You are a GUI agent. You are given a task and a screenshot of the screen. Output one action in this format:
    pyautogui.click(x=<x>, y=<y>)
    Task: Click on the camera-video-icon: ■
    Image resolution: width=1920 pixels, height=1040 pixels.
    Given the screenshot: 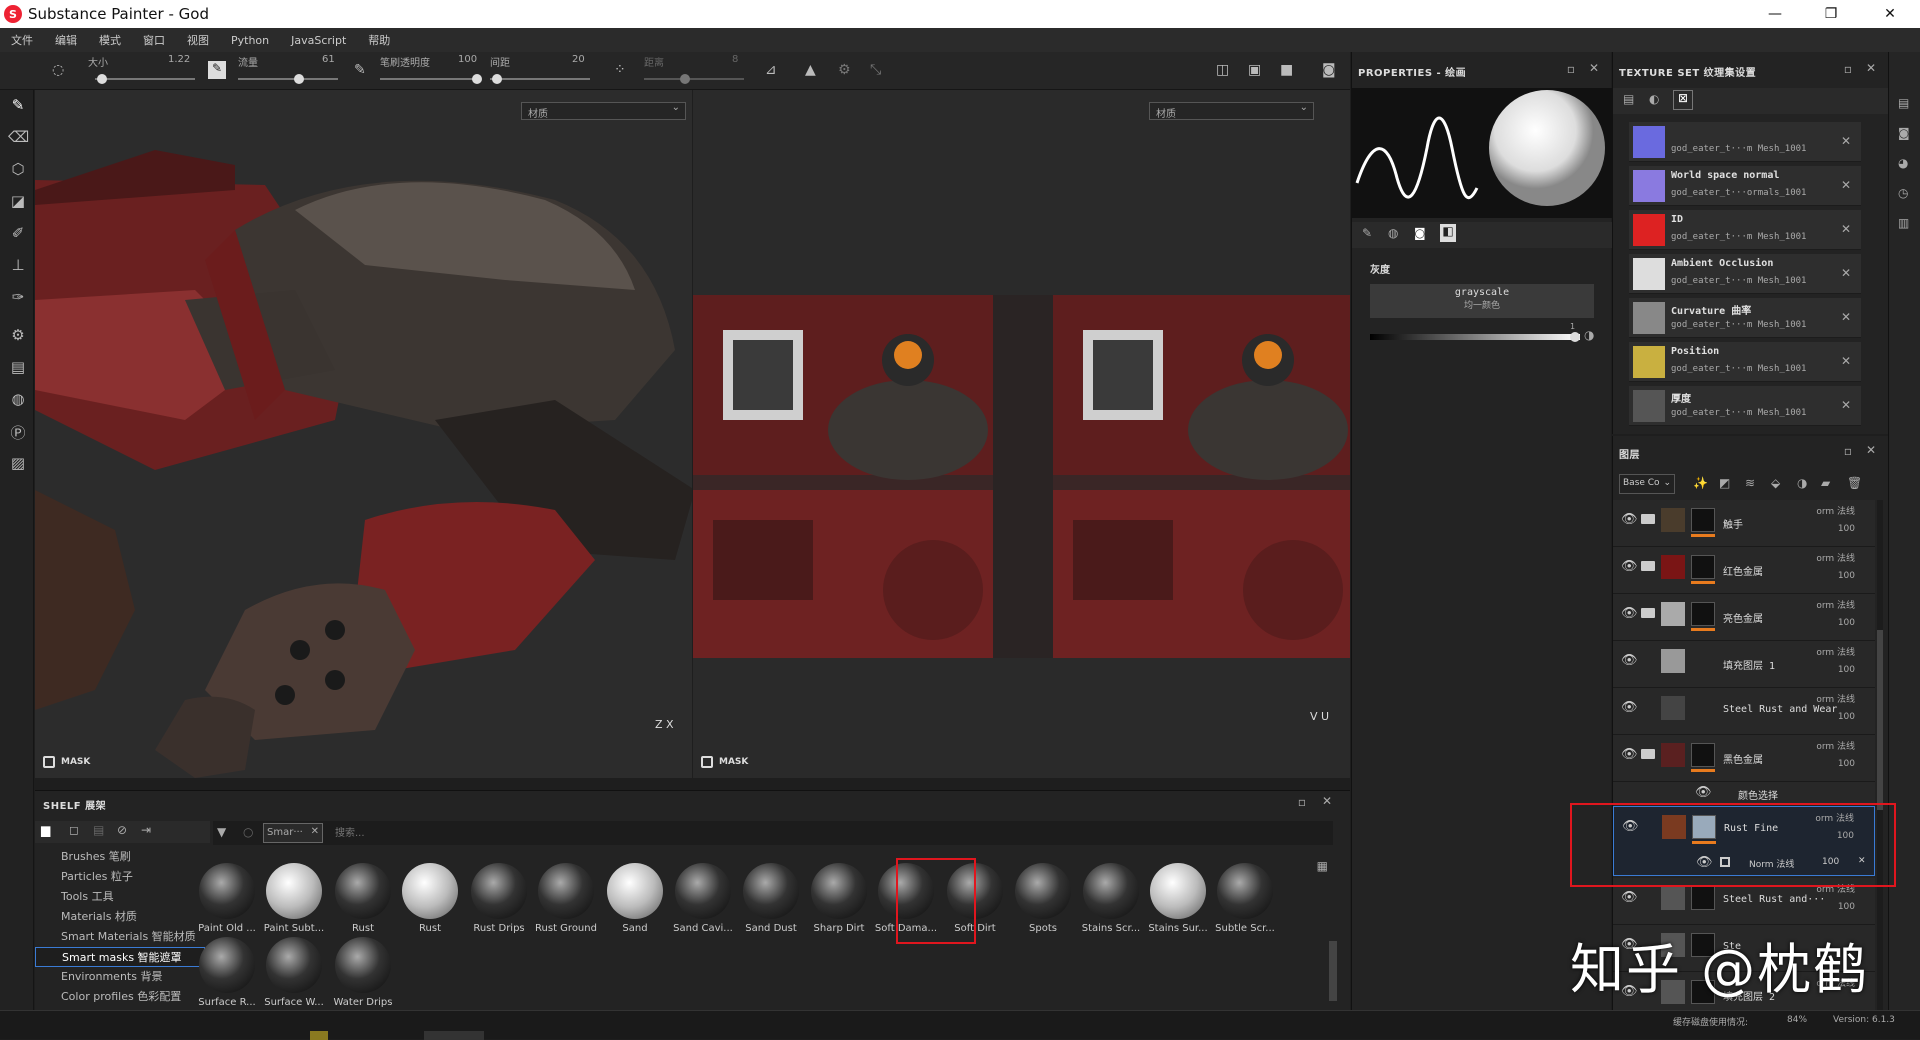 What is the action you would take?
    pyautogui.click(x=1286, y=70)
    